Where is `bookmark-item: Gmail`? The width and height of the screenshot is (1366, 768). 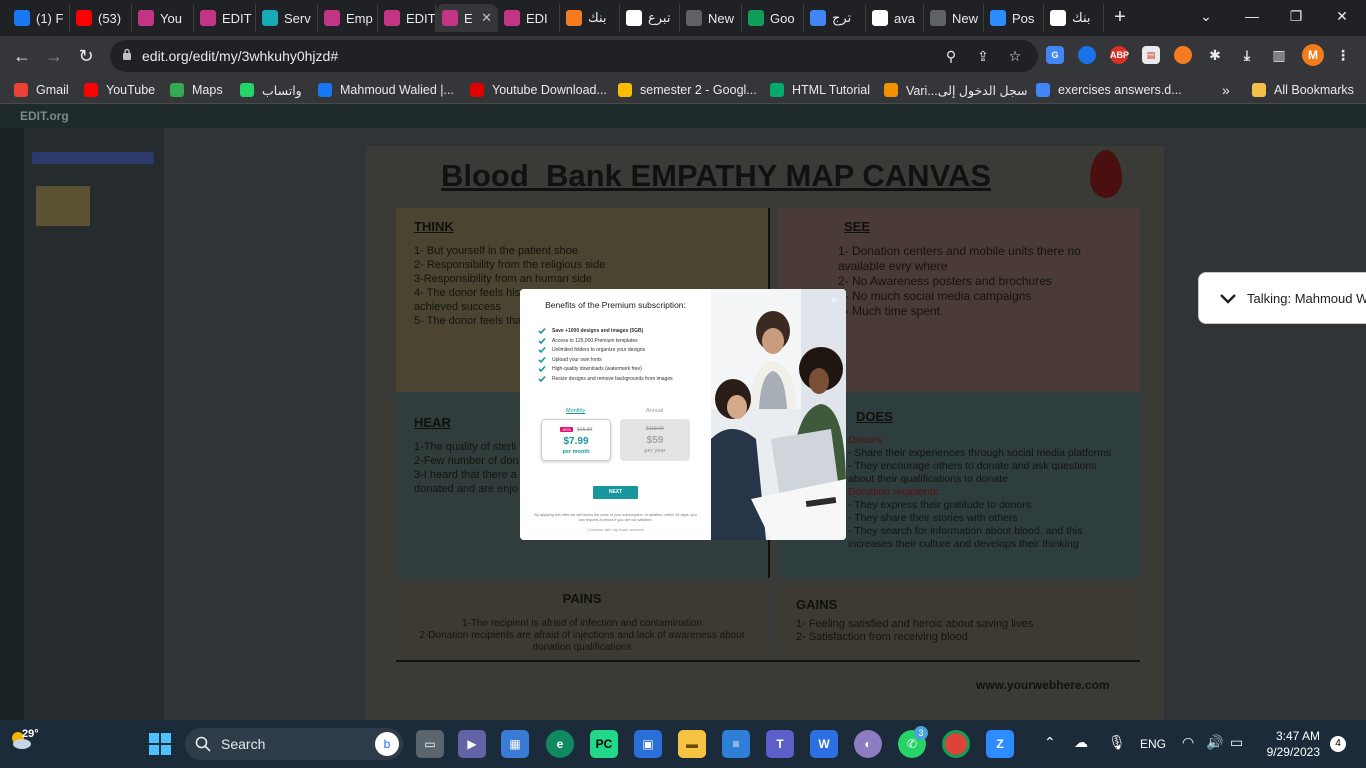
bookmark-item: Gmail is located at coordinates (41, 90).